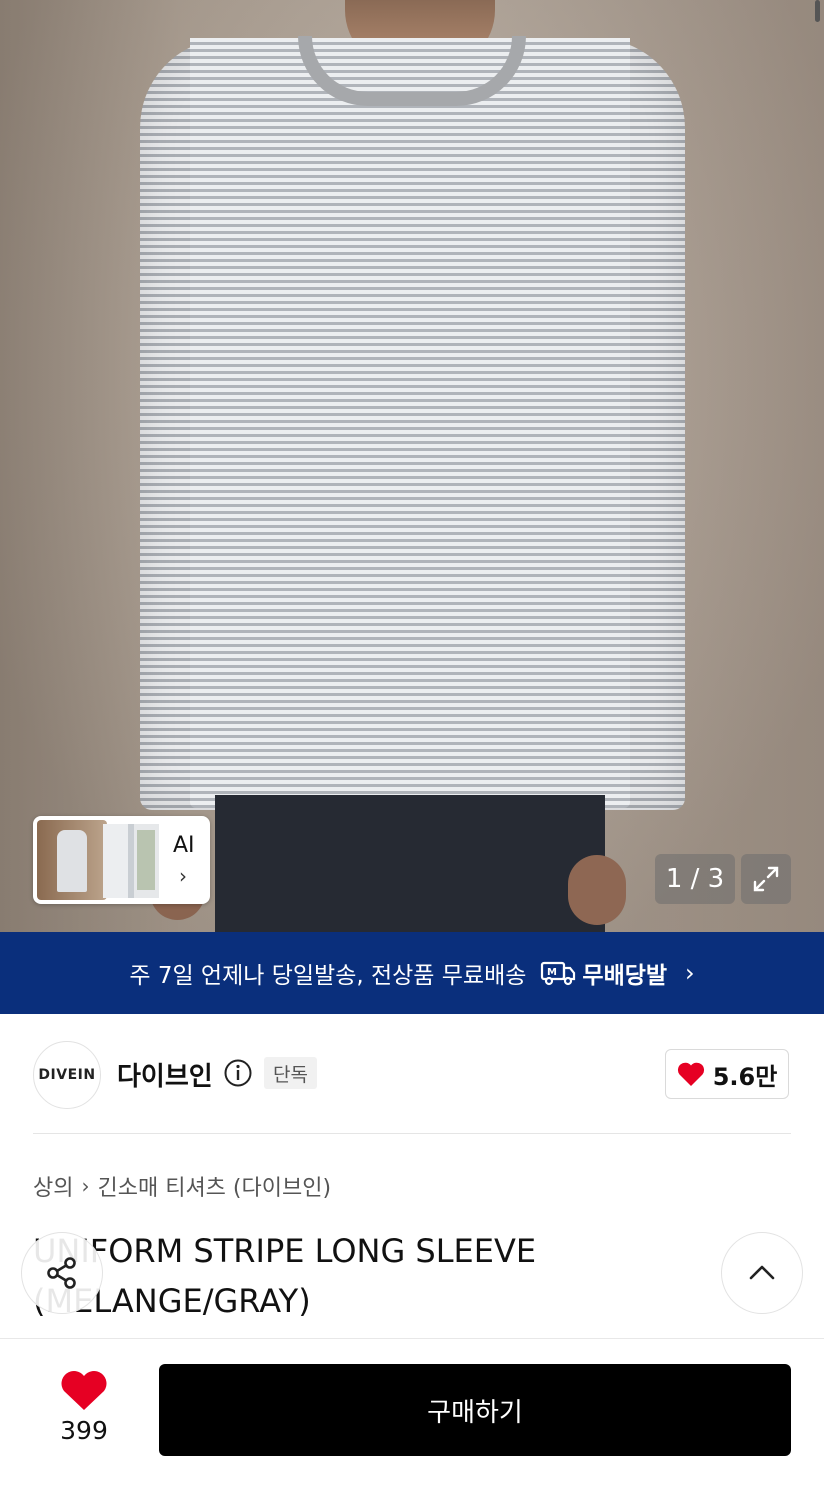 The width and height of the screenshot is (824, 1500). What do you see at coordinates (817, 11) in the screenshot?
I see `scrollbar` at bounding box center [817, 11].